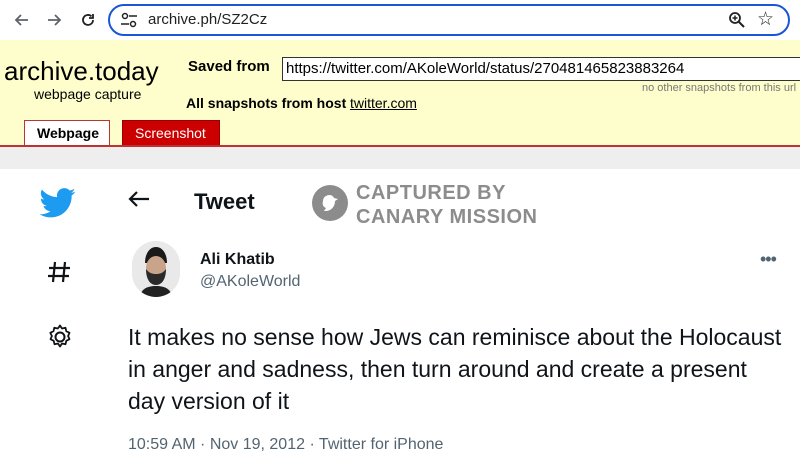 The image size is (800, 471). Describe the element at coordinates (229, 66) in the screenshot. I see `saved-from-label: Saved from` at that location.